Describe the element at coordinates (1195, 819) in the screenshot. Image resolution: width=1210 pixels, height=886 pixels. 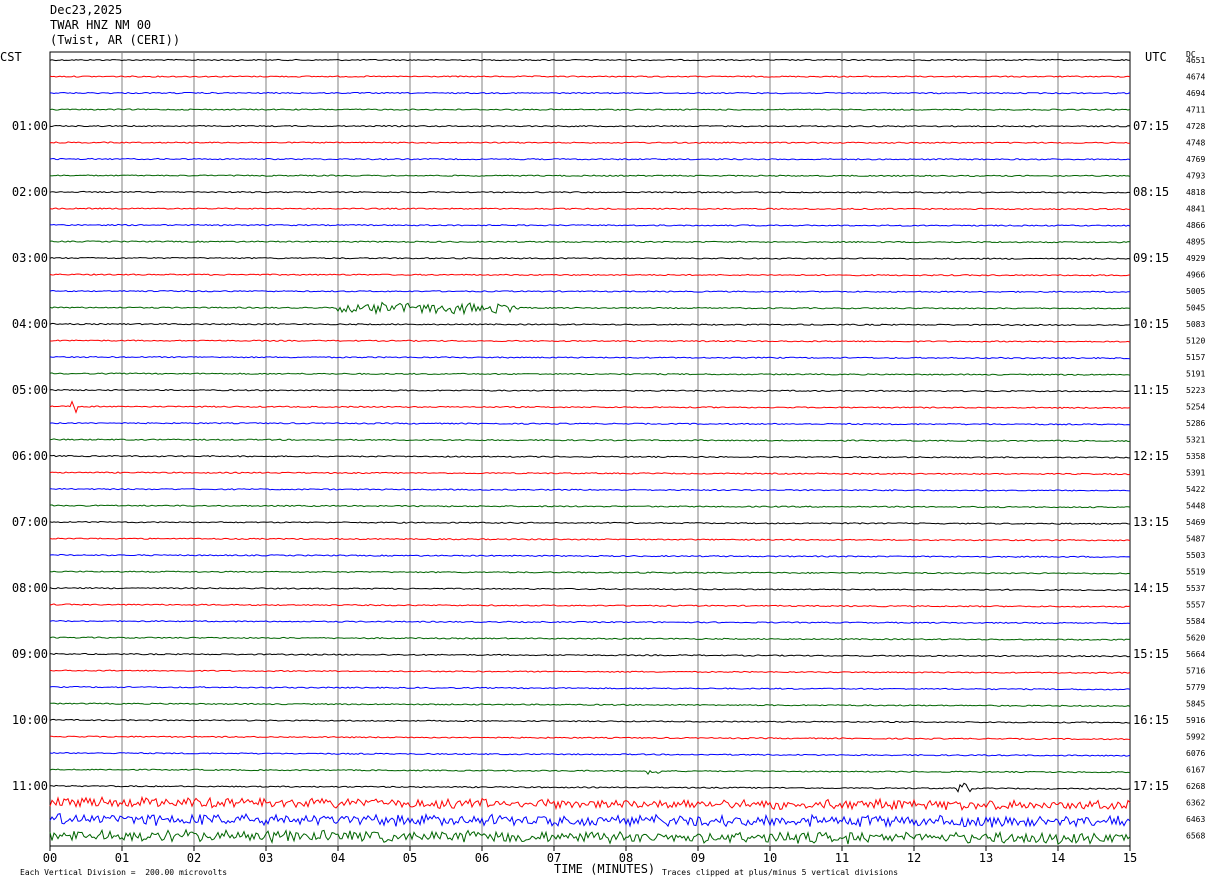
I see `dc-offset-label: 6463` at that location.